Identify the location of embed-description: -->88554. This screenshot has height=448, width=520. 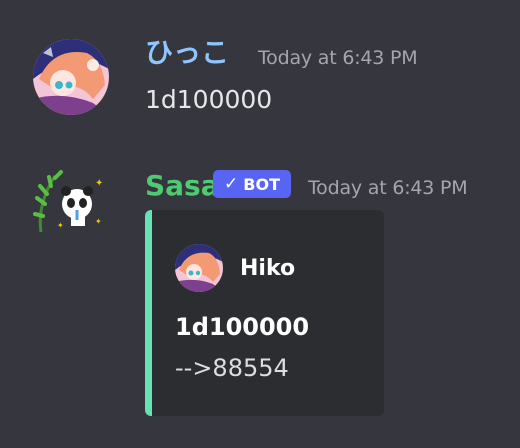
(232, 368).